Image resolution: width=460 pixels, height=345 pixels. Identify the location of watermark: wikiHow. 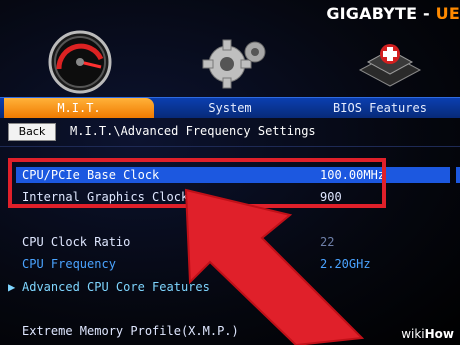
(427, 334).